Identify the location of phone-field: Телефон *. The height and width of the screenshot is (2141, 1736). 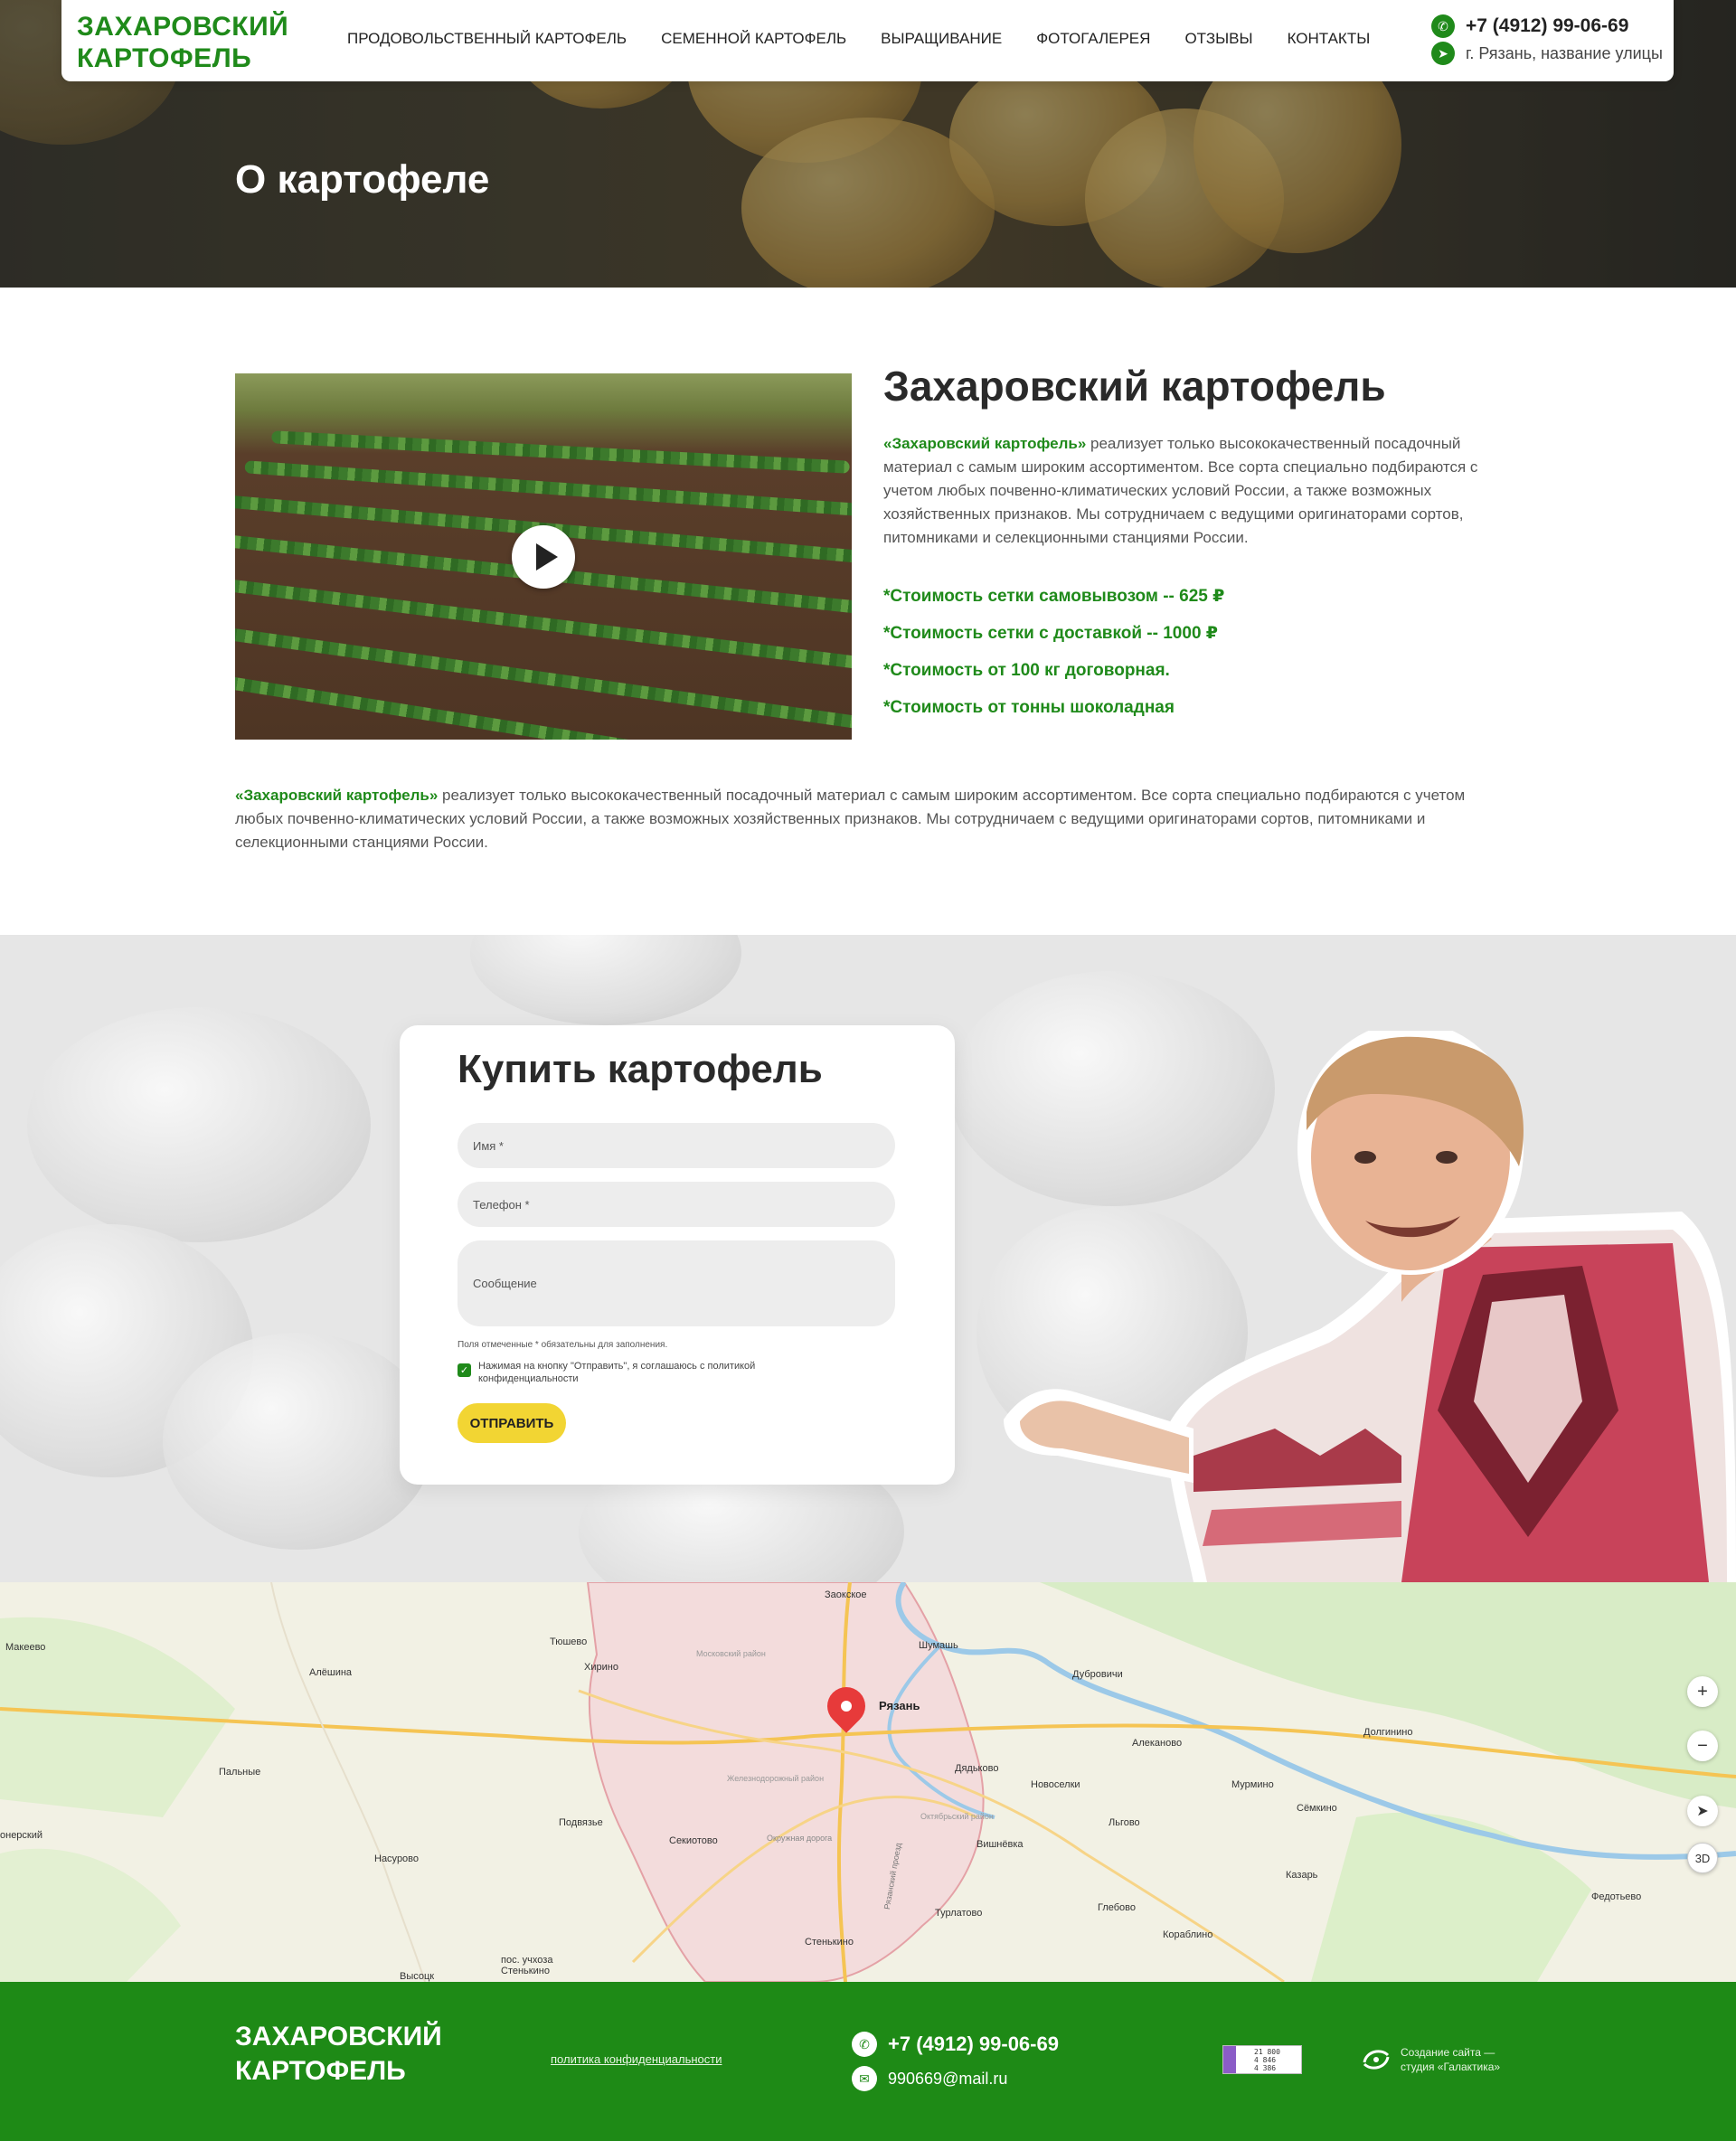
(677, 1204).